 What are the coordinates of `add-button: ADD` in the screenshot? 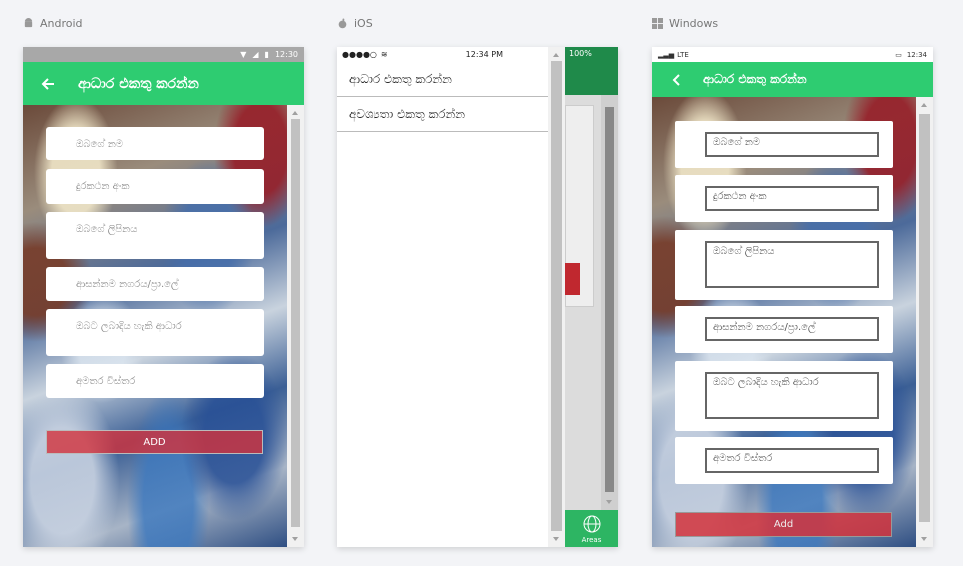 It's located at (154, 442).